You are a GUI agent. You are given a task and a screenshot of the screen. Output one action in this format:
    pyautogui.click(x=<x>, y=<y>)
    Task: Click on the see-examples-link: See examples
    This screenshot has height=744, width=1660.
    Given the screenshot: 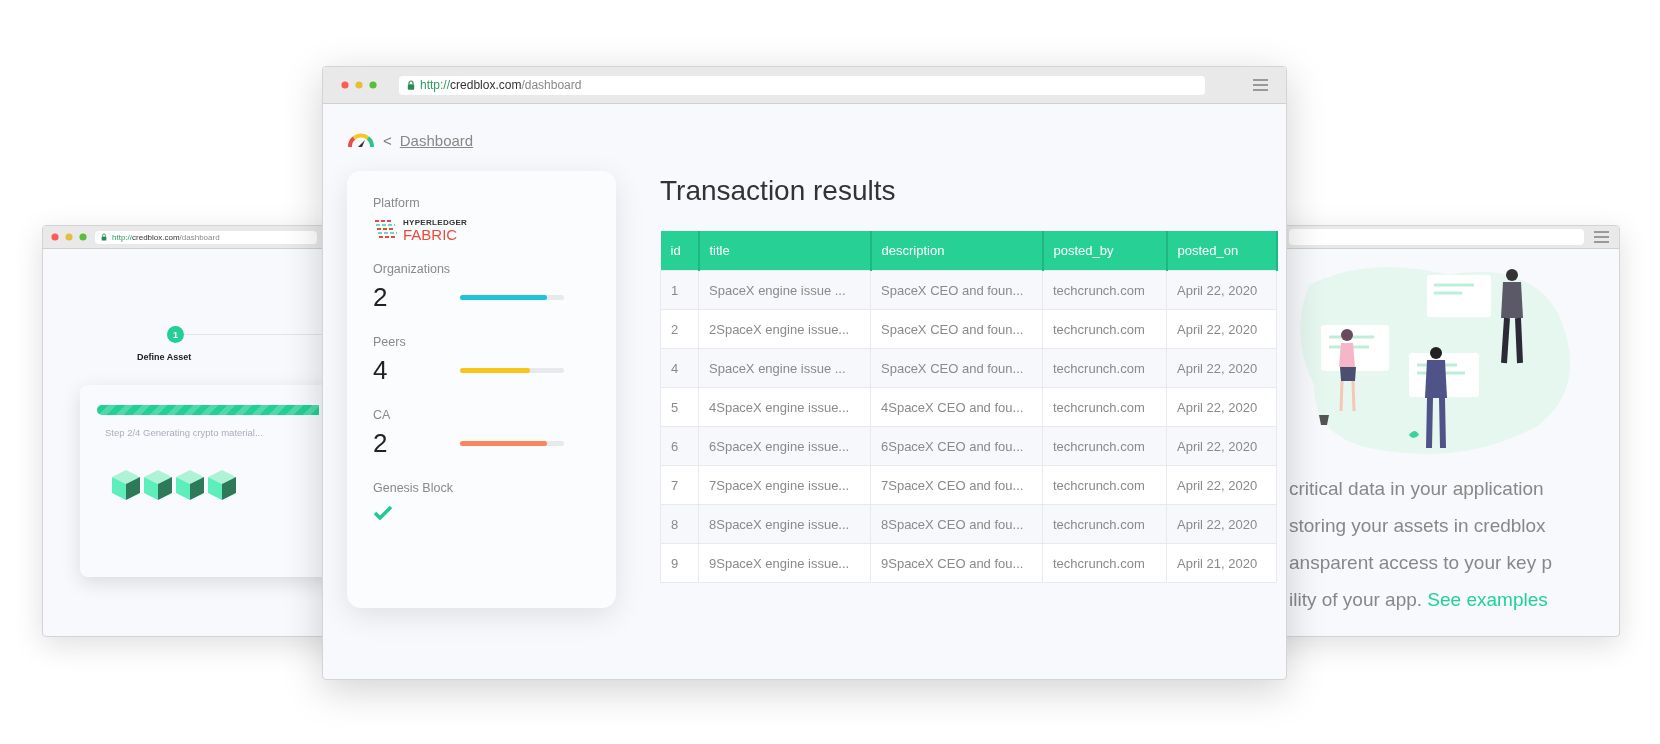 What is the action you would take?
    pyautogui.click(x=1487, y=599)
    